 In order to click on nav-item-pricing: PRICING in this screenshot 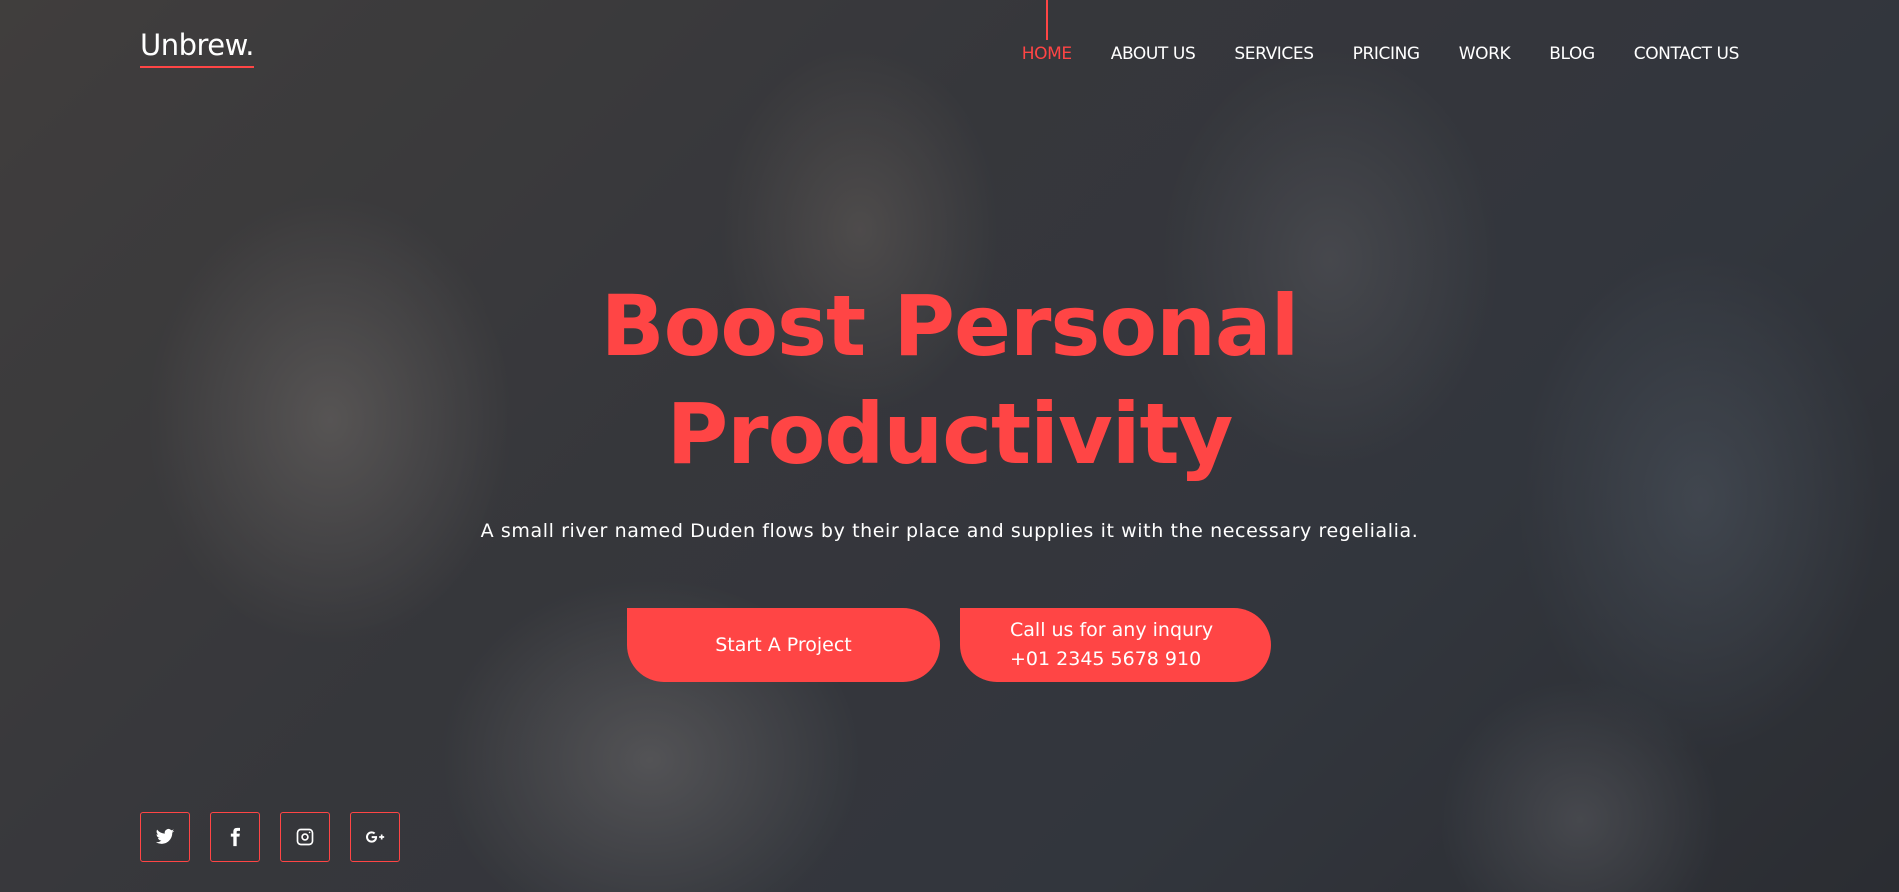, I will do `click(1386, 54)`.